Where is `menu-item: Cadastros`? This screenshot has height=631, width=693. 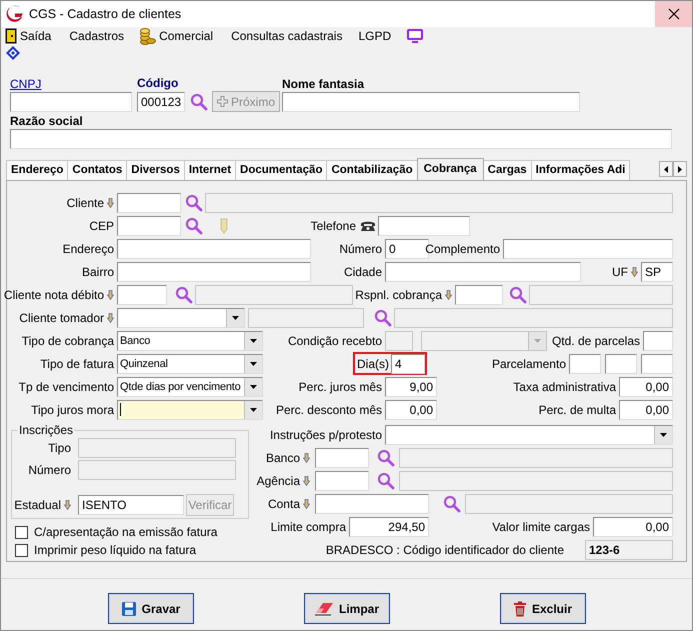 menu-item: Cadastros is located at coordinates (96, 36).